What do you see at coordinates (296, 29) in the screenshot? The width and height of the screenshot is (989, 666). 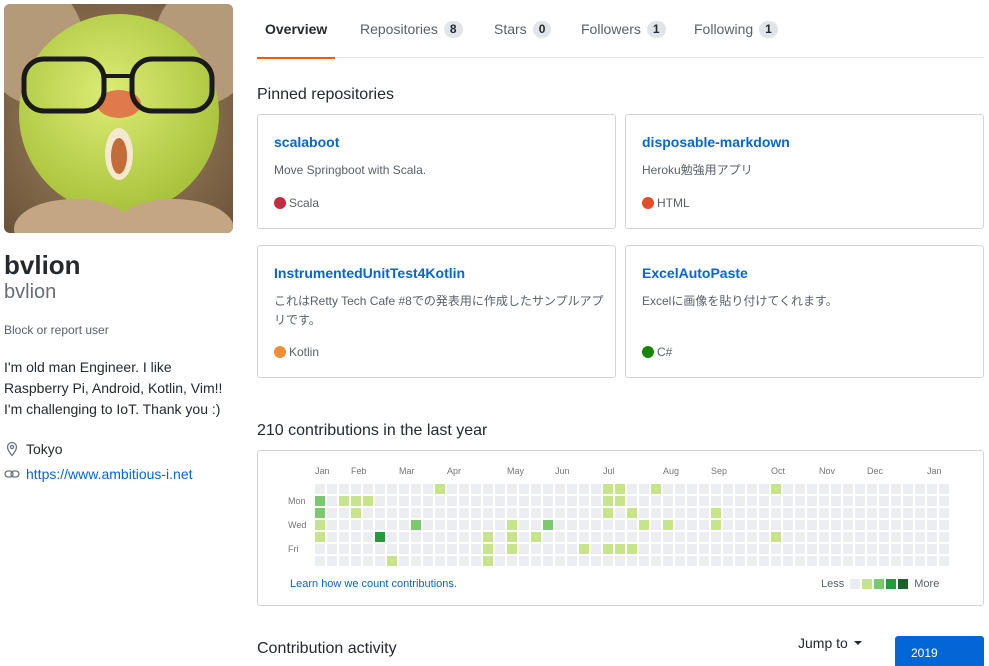 I see `tab-overview: Overview` at bounding box center [296, 29].